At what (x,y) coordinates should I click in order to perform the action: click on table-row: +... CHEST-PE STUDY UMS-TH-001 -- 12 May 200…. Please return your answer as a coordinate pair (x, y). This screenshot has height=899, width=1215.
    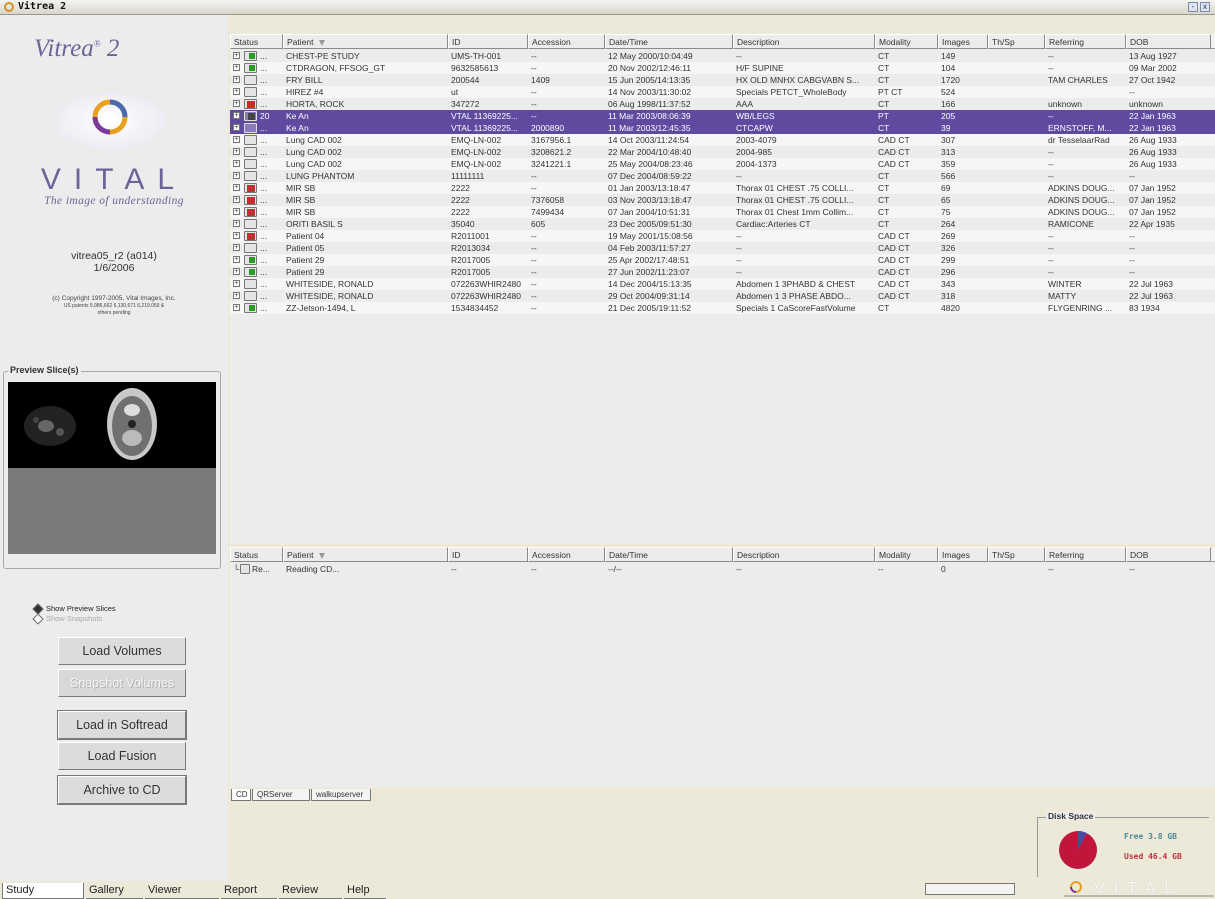
    Looking at the image, I should click on (722, 56).